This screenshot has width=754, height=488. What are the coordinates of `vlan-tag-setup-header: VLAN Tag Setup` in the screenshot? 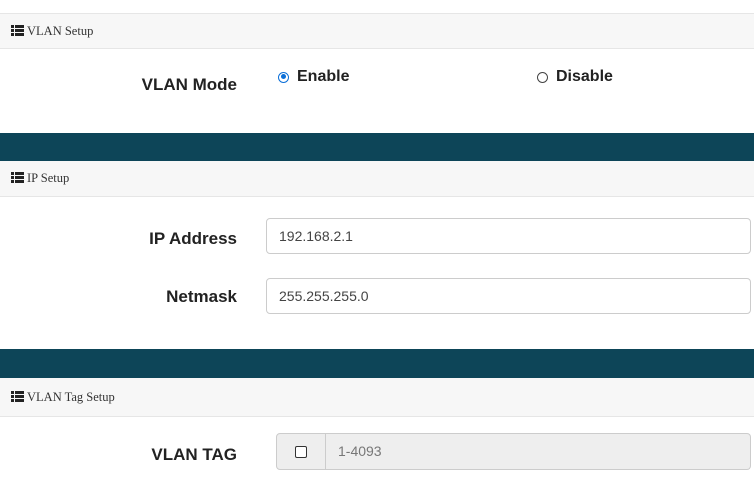 It's located at (377, 397).